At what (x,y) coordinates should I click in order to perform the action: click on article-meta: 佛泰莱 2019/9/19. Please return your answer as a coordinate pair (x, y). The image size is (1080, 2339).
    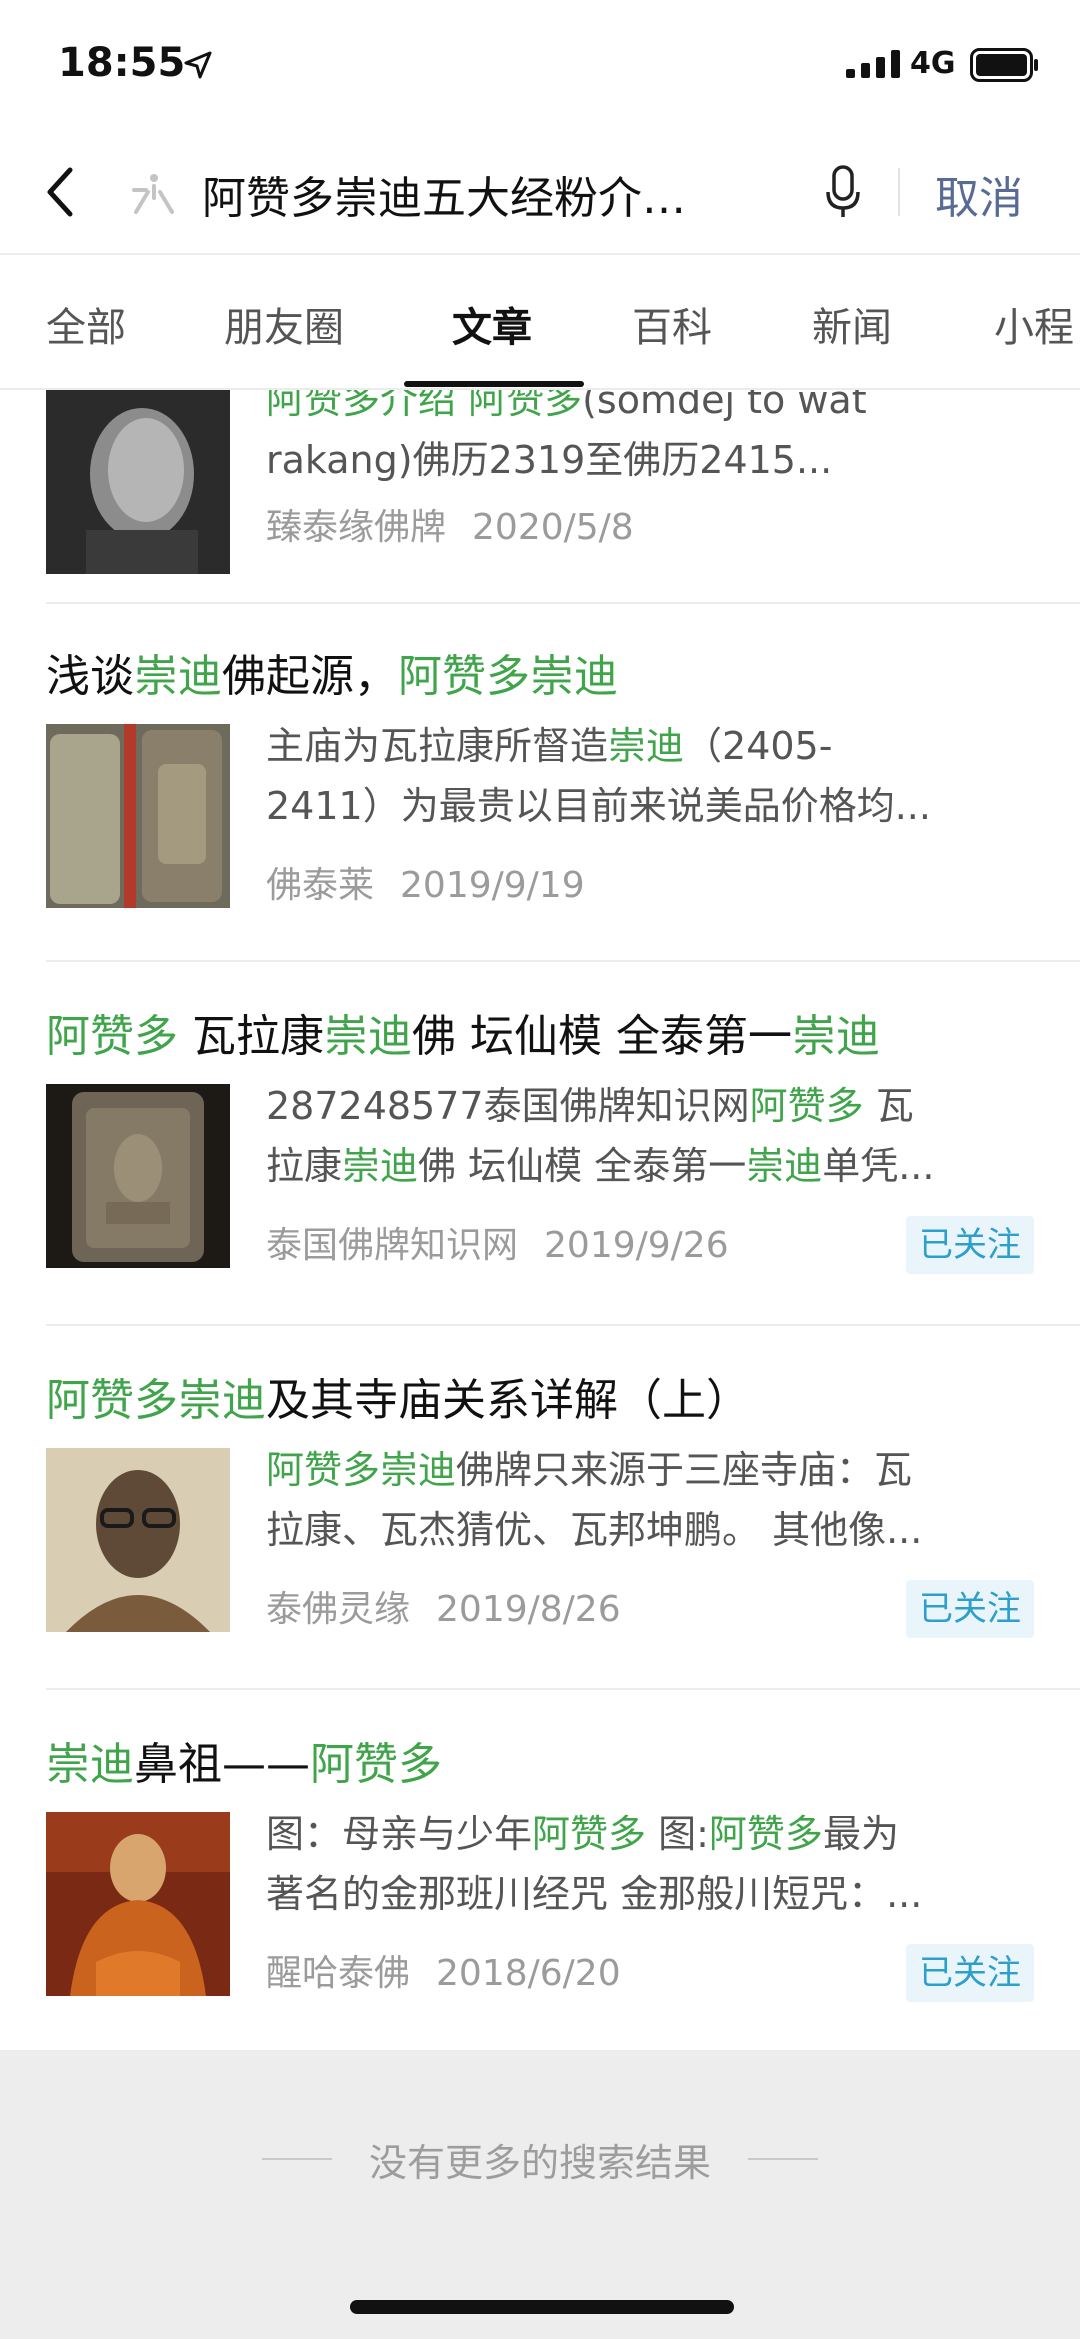
    Looking at the image, I should click on (425, 882).